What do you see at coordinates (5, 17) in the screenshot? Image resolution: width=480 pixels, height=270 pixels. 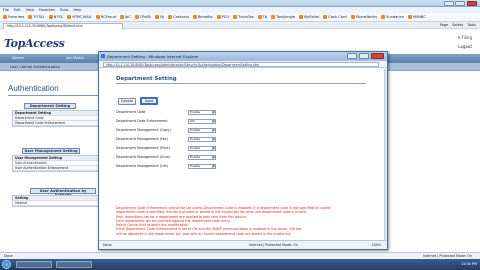 I see `star-icon` at bounding box center [5, 17].